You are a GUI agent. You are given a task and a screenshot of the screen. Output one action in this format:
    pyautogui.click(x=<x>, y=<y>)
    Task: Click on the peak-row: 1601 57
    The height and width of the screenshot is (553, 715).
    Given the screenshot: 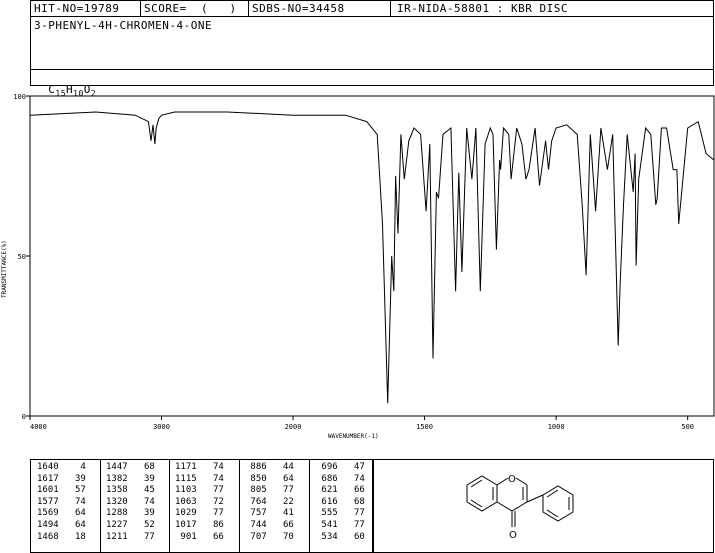 What is the action you would take?
    pyautogui.click(x=61, y=491)
    